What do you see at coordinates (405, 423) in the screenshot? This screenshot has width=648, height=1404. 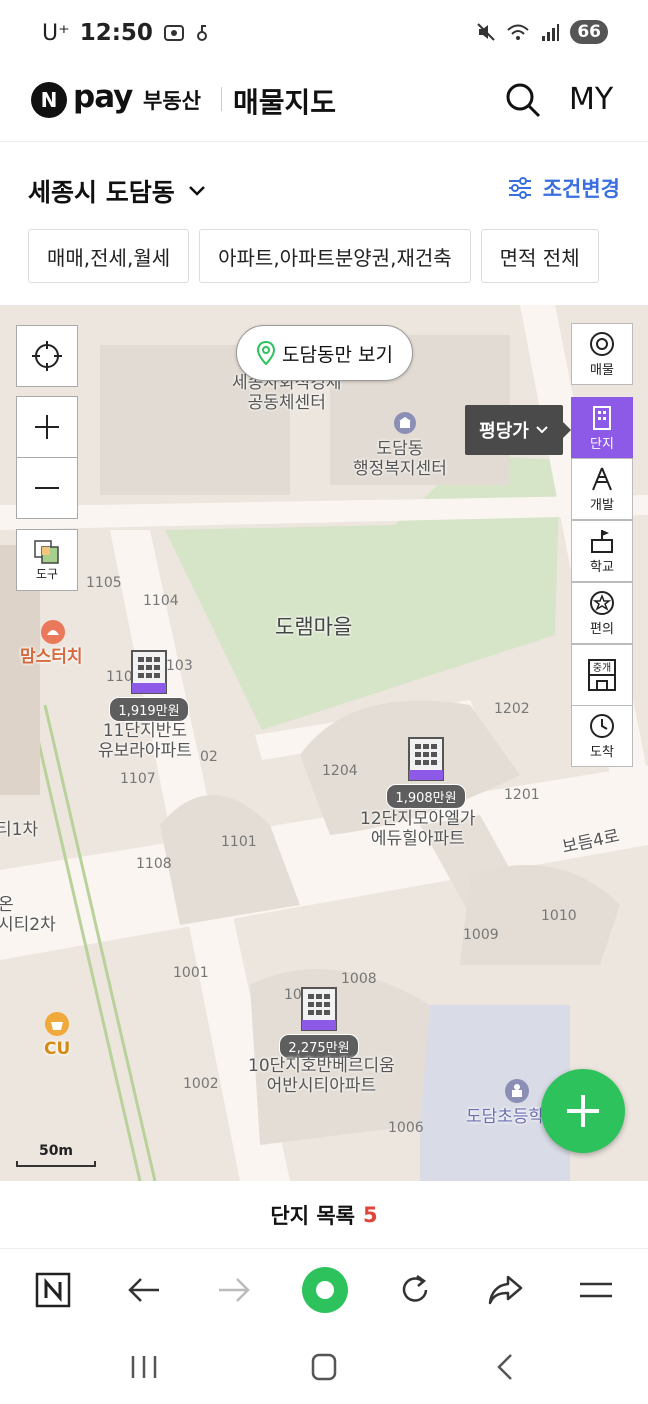 I see `government-office-icon` at bounding box center [405, 423].